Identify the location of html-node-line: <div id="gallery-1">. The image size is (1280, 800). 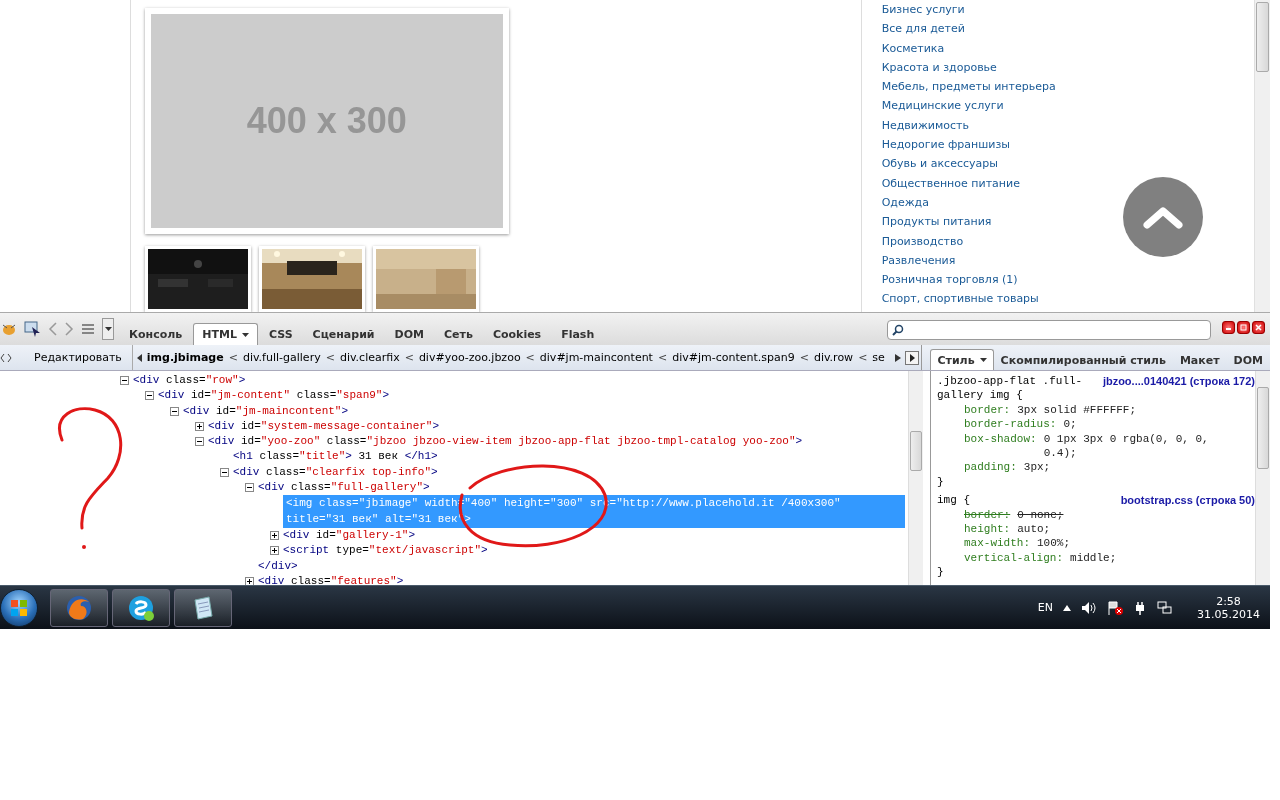
(349, 535).